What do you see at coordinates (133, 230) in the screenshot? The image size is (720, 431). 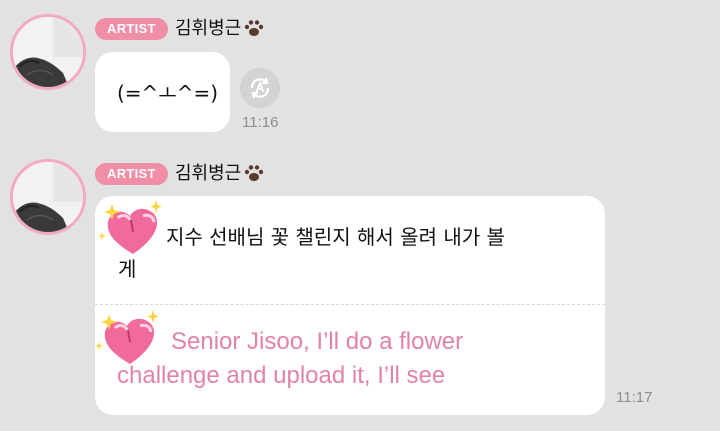 I see `peach-heart-sparkle-emoji` at bounding box center [133, 230].